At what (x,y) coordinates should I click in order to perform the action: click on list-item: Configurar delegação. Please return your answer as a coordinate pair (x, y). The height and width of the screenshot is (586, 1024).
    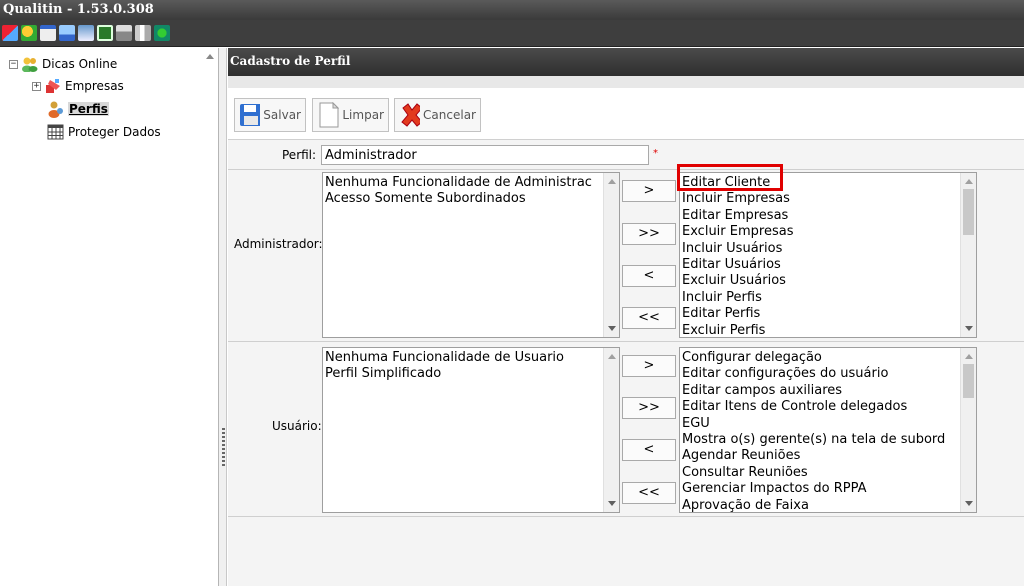
    Looking at the image, I should click on (829, 358).